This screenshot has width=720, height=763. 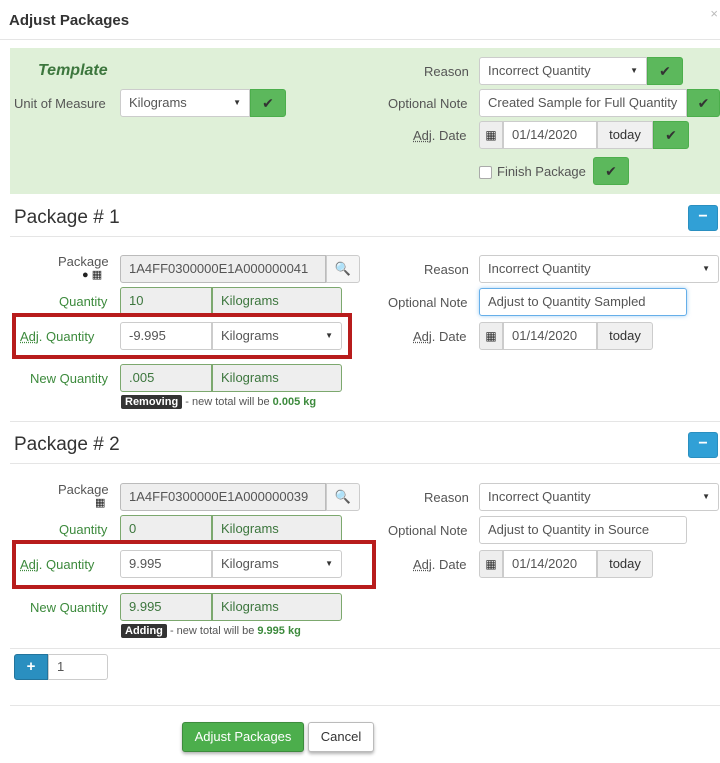 I want to click on package-2-quantity-field: 0, so click(x=166, y=529).